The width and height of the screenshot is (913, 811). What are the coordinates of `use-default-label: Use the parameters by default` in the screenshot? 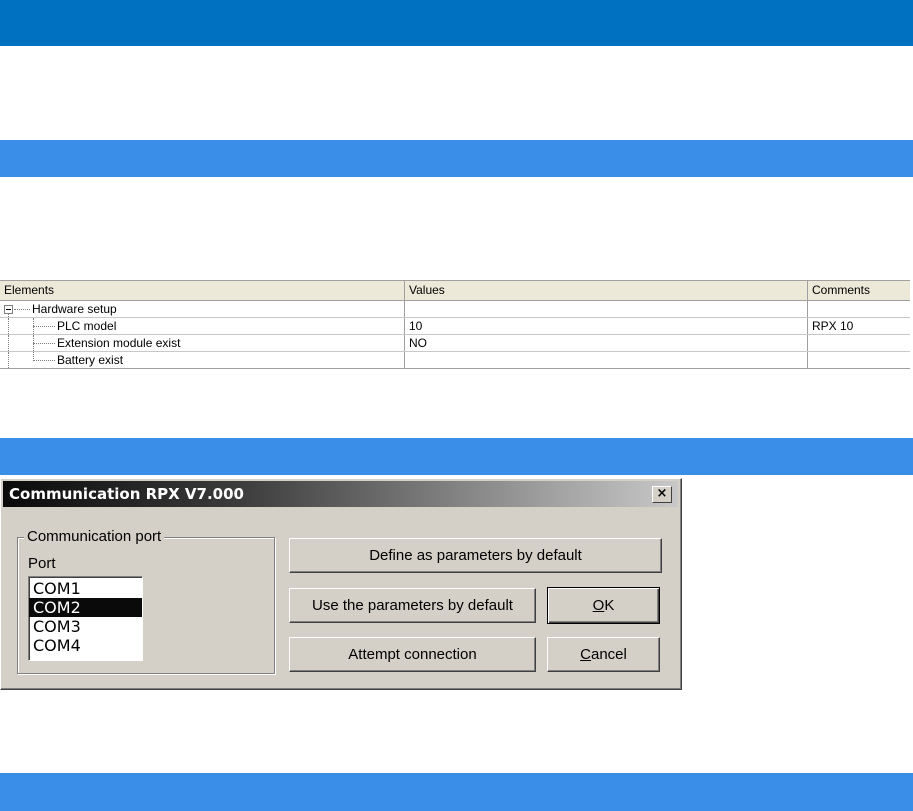 It's located at (412, 605).